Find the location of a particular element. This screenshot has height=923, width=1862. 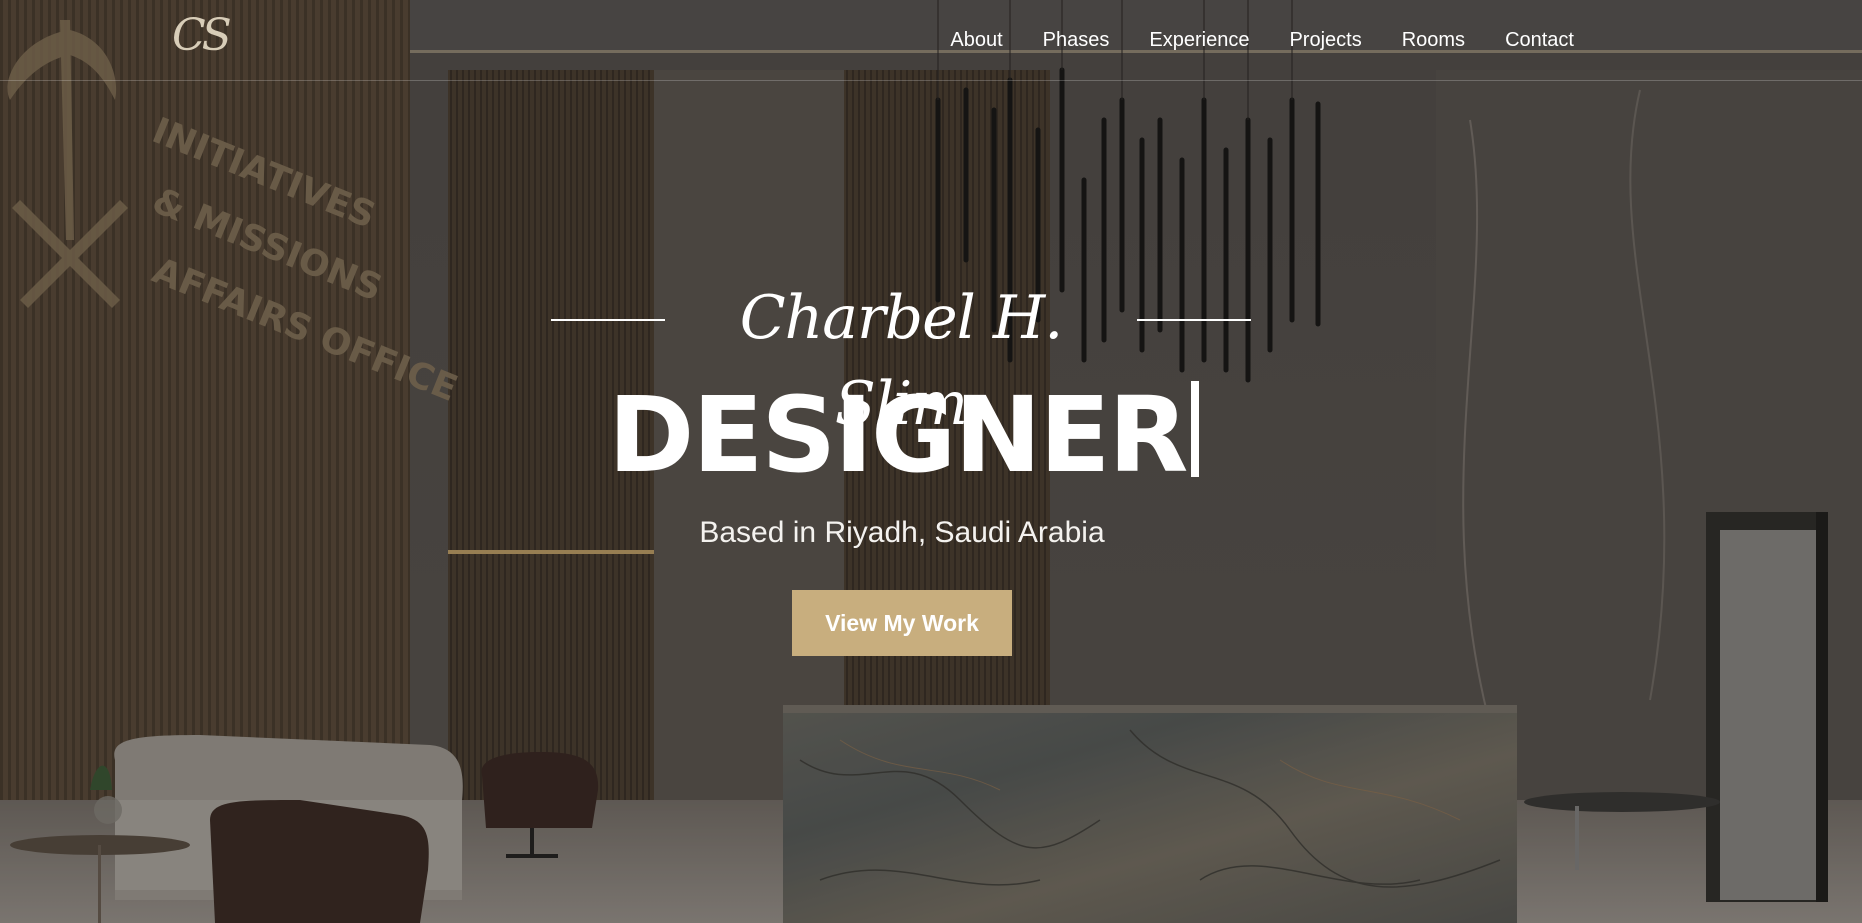

signature-divider-left is located at coordinates (608, 320).